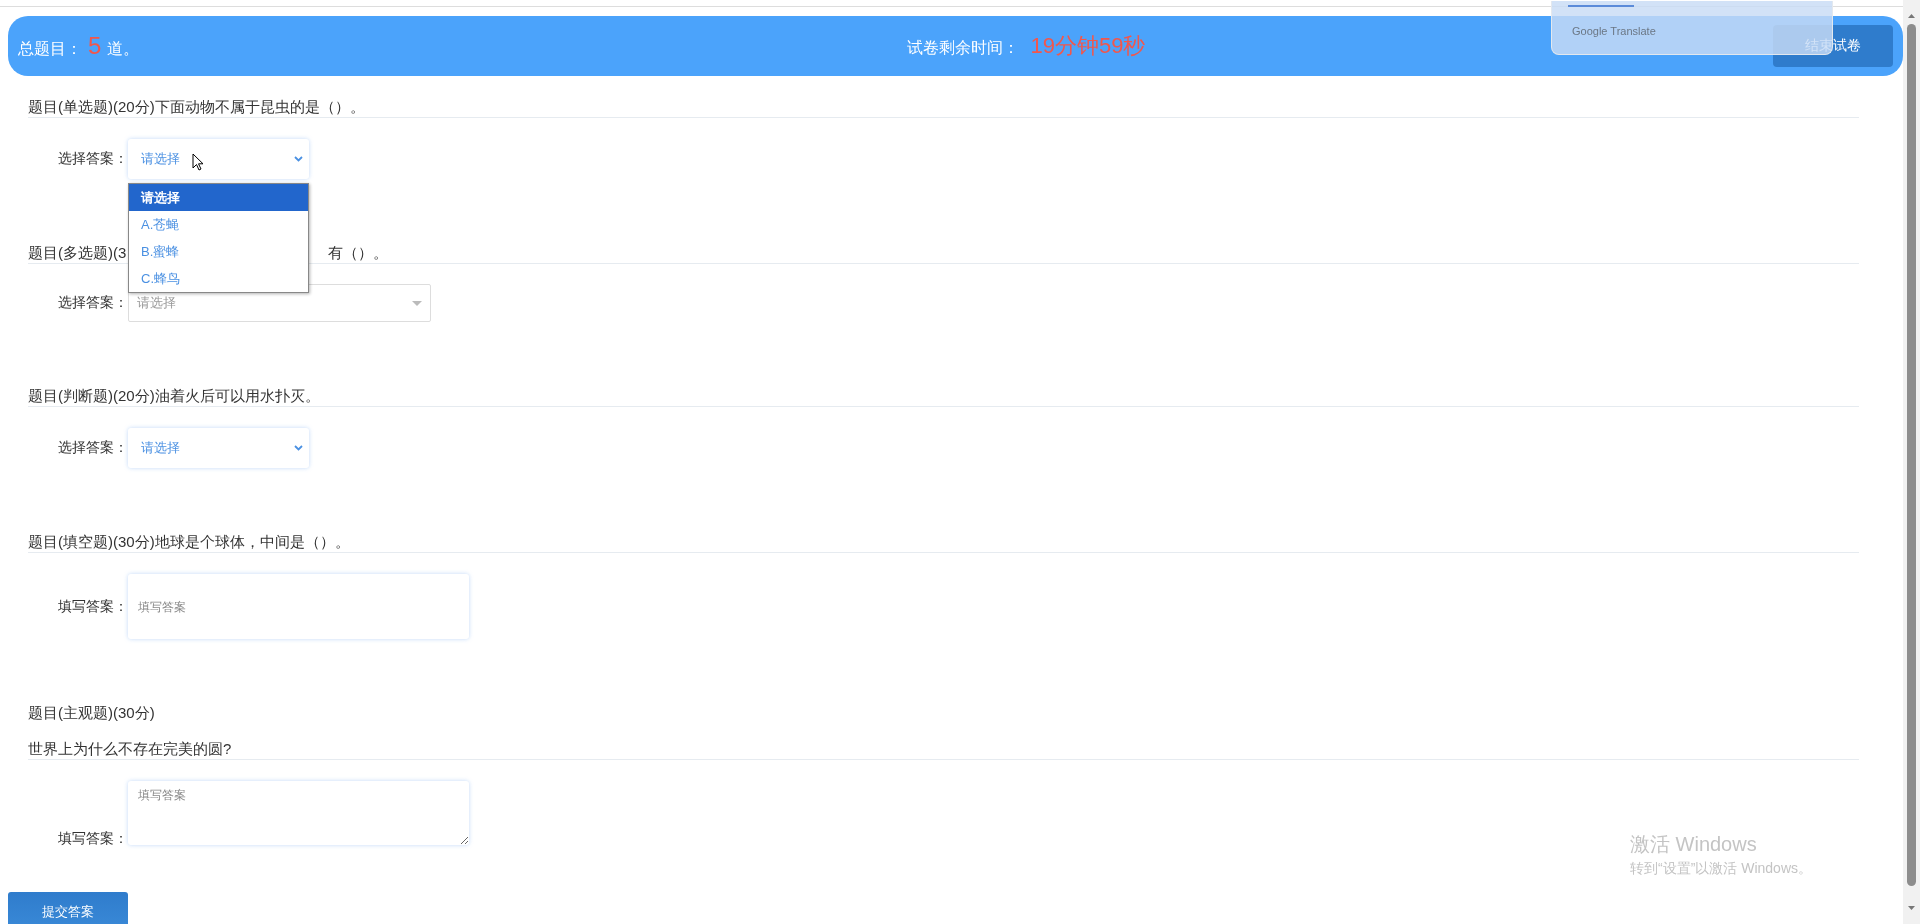  Describe the element at coordinates (189, 542) in the screenshot. I see `question-title: 题目(填空题)(30分)地球是个球体，中间是（）。` at that location.